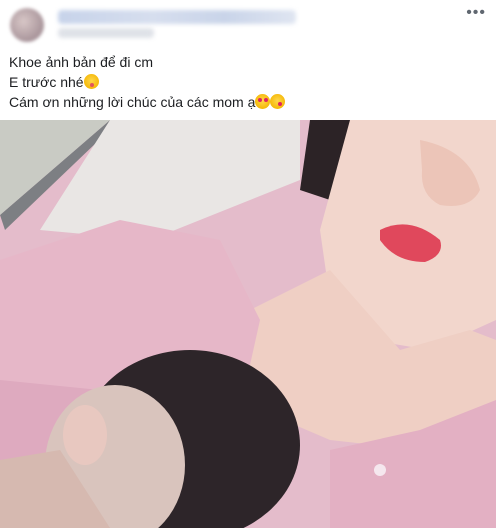 Image resolution: width=496 pixels, height=528 pixels. Describe the element at coordinates (177, 17) in the screenshot. I see `blurred-author-name` at that location.